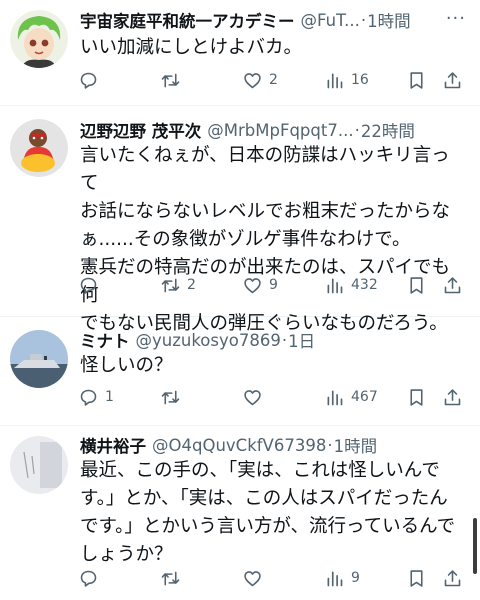  I want to click on tweet-header: 辺野辺野 茂平次 @MrbMpFqpqt7... · 22時間, so click(270, 130).